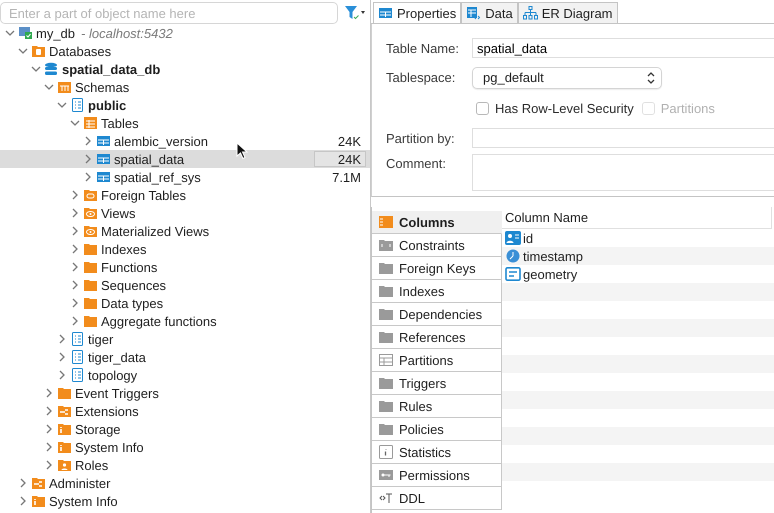  Describe the element at coordinates (386, 498) in the screenshot. I see `code-text-icon` at that location.